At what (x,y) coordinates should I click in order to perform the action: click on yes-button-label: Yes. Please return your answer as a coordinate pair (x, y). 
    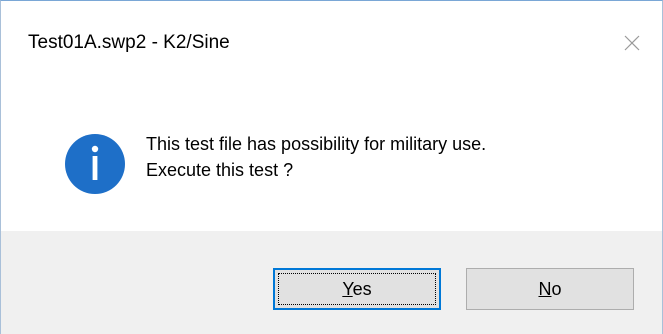
    Looking at the image, I should click on (356, 289).